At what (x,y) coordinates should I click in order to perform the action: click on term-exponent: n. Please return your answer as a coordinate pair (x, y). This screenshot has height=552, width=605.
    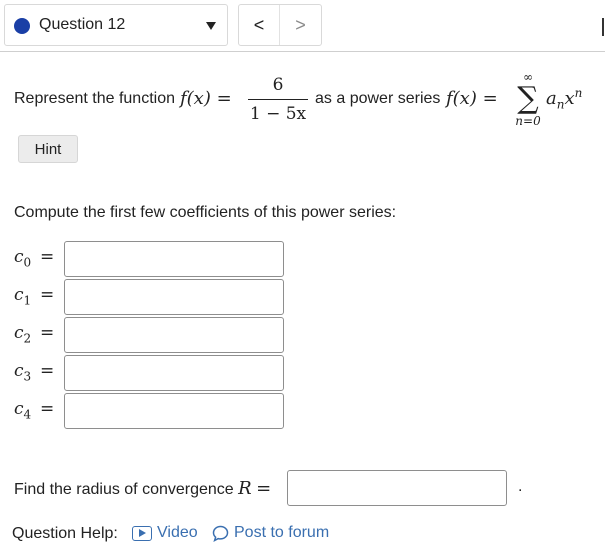
    Looking at the image, I should click on (578, 93).